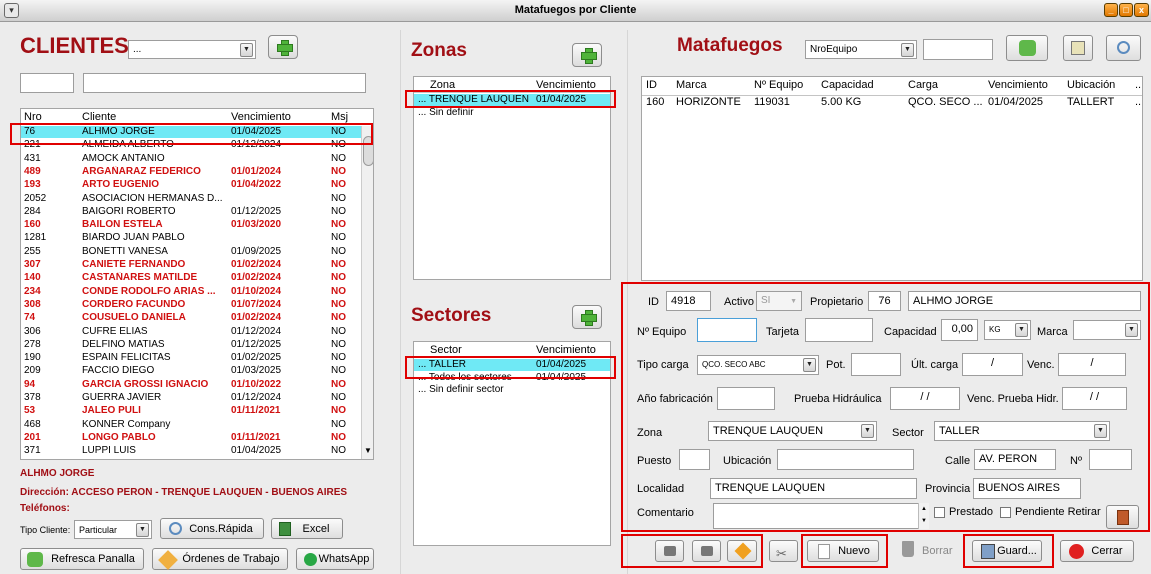 The width and height of the screenshot is (1151, 574). Describe the element at coordinates (368, 450) in the screenshot. I see `scroll-down-icon: ▼` at that location.